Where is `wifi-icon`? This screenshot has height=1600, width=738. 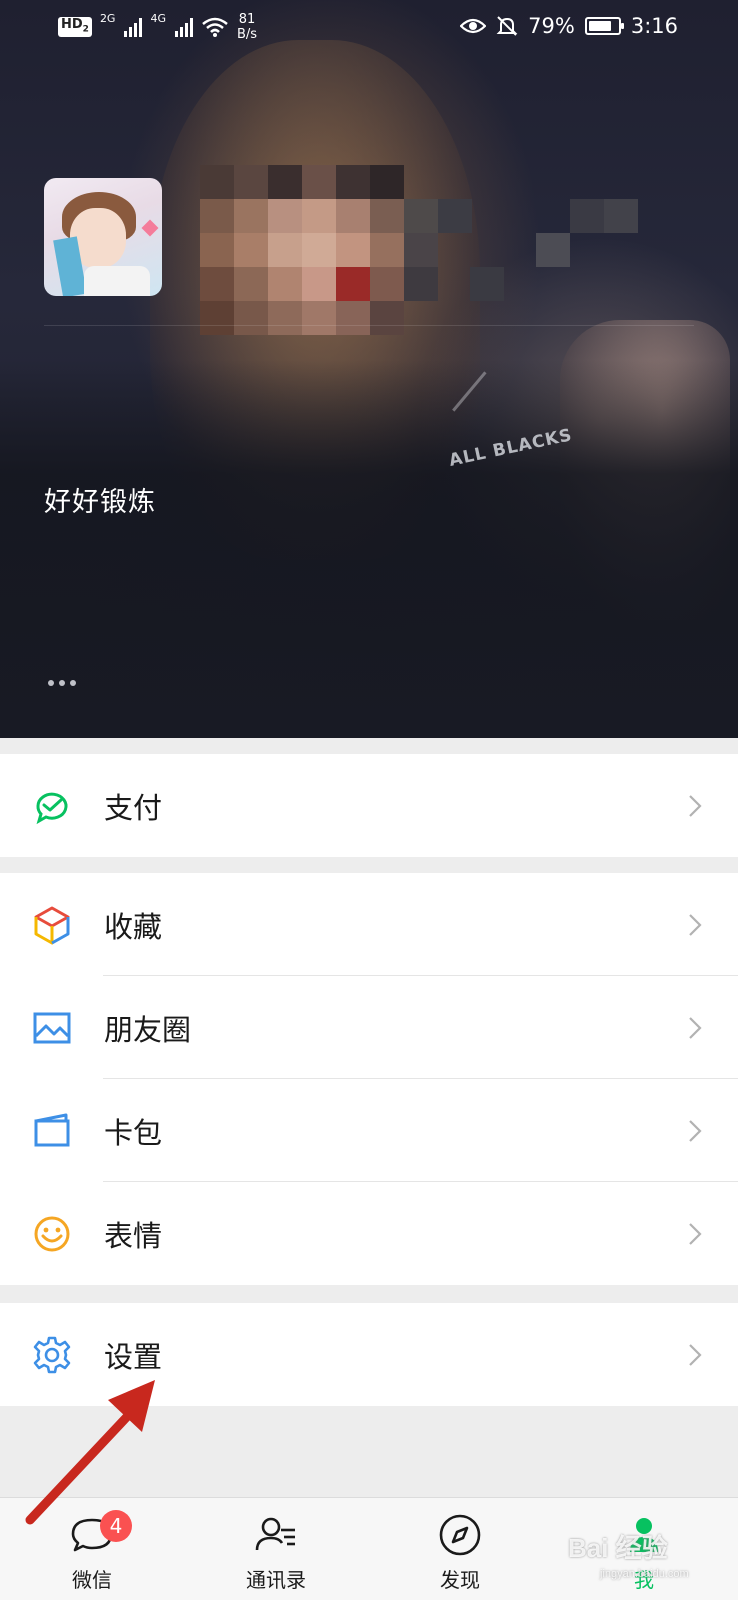 wifi-icon is located at coordinates (215, 27).